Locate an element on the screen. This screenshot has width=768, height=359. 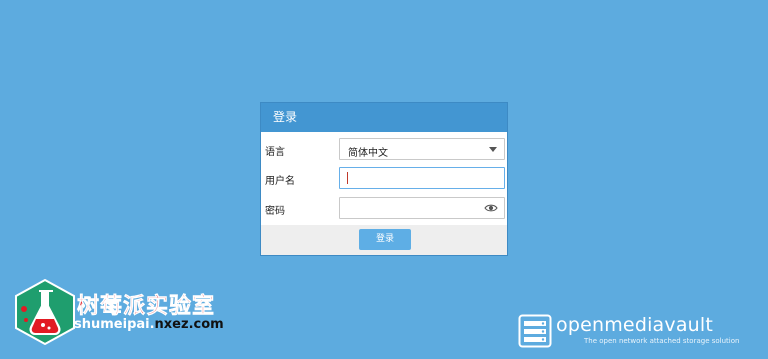
caret-down-icon is located at coordinates (493, 149).